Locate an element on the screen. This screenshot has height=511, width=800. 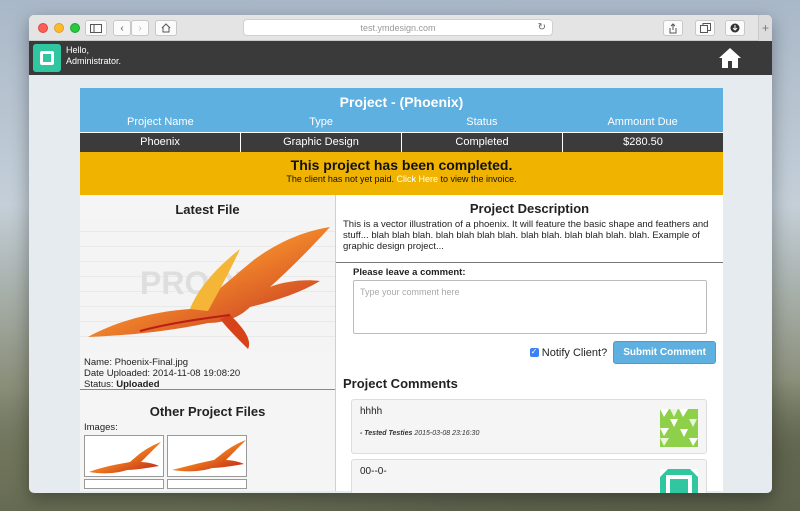
date-uploaded-label: Date Uploaded: is located at coordinates (117, 373).